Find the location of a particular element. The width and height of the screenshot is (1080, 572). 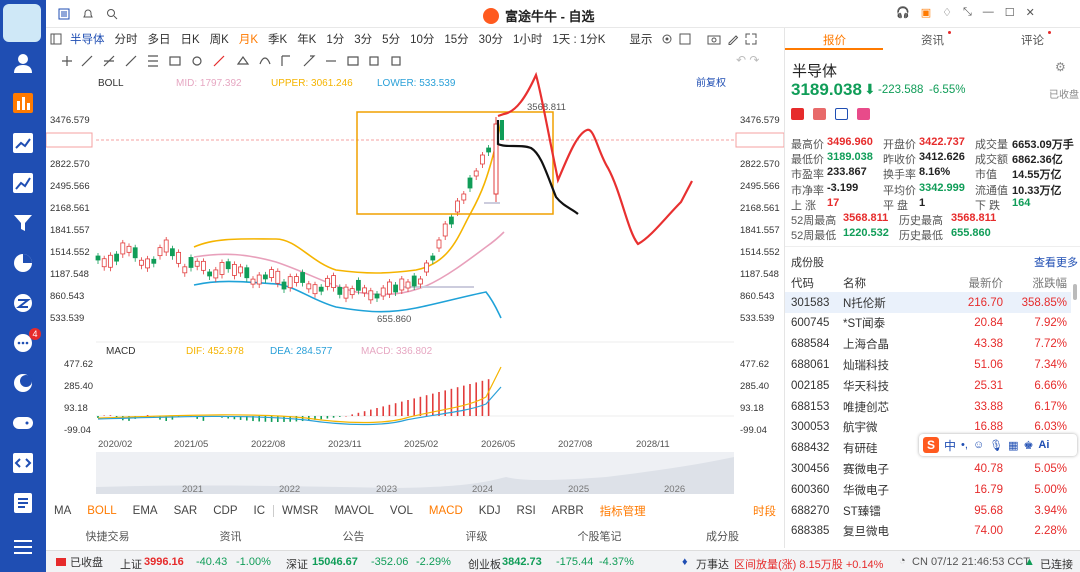

notes-icon is located at coordinates (23, 503).